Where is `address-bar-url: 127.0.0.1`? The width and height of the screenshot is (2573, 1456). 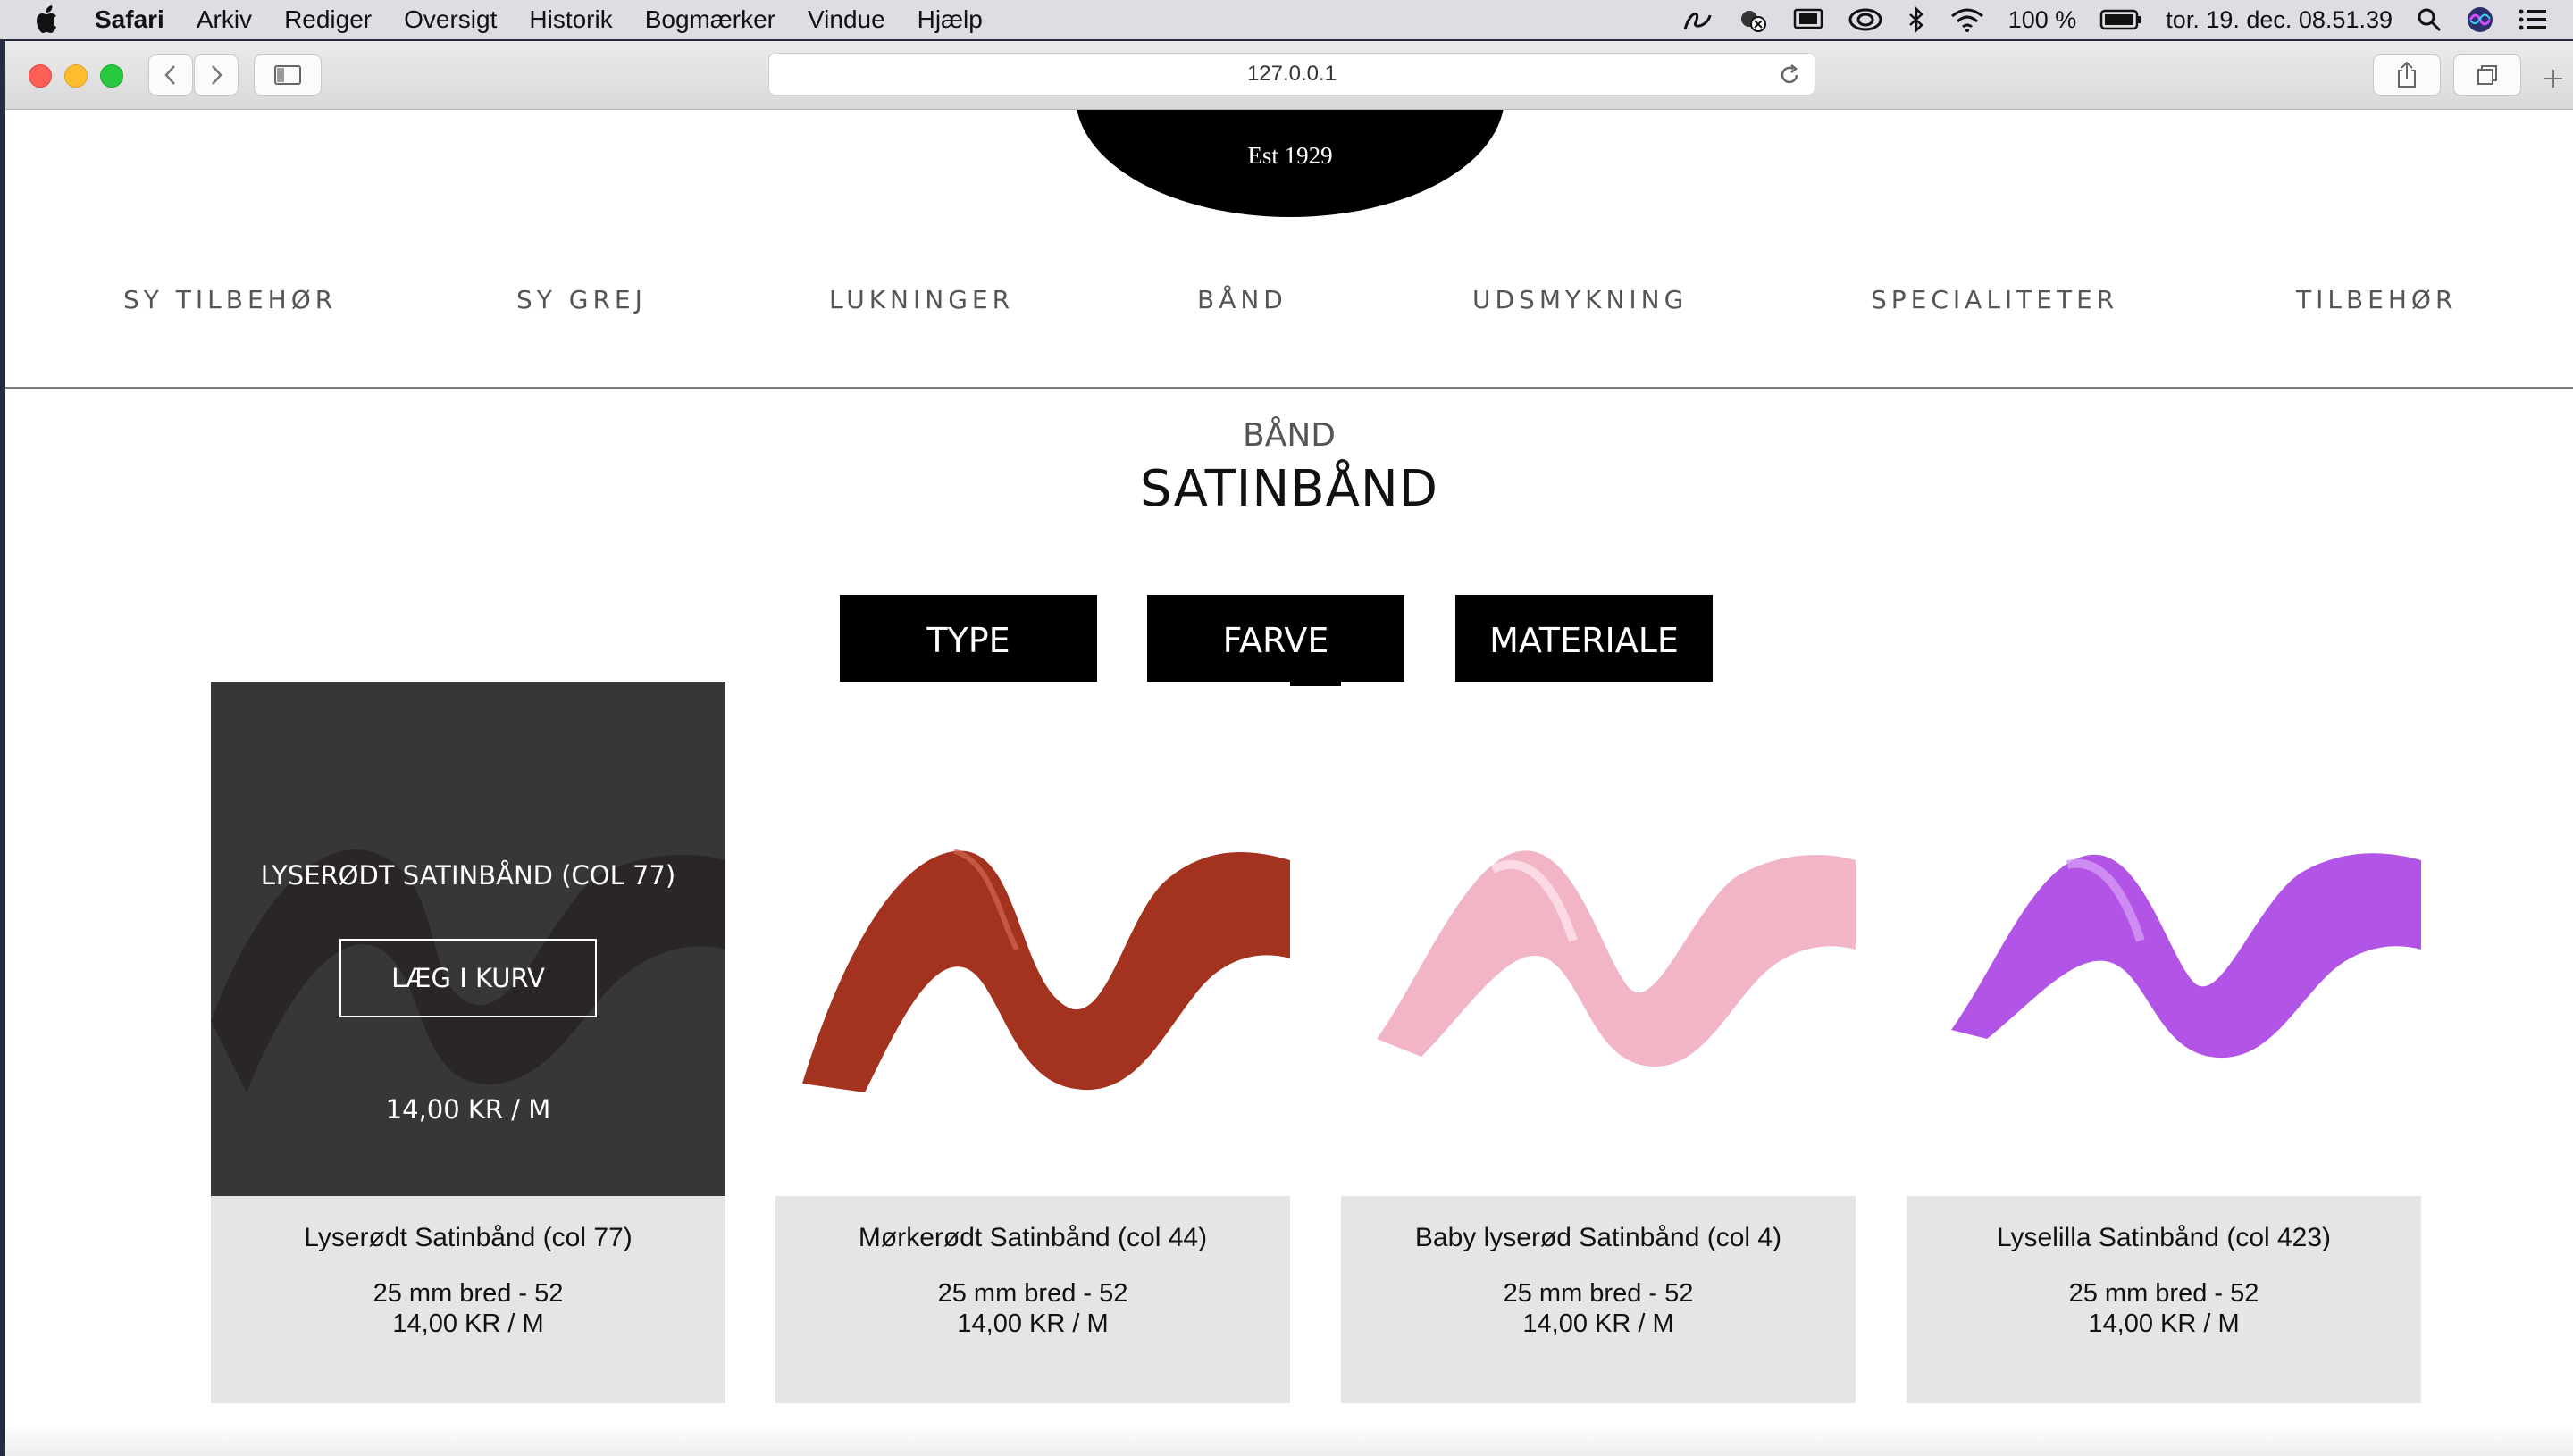
address-bar-url: 127.0.0.1 is located at coordinates (1291, 74).